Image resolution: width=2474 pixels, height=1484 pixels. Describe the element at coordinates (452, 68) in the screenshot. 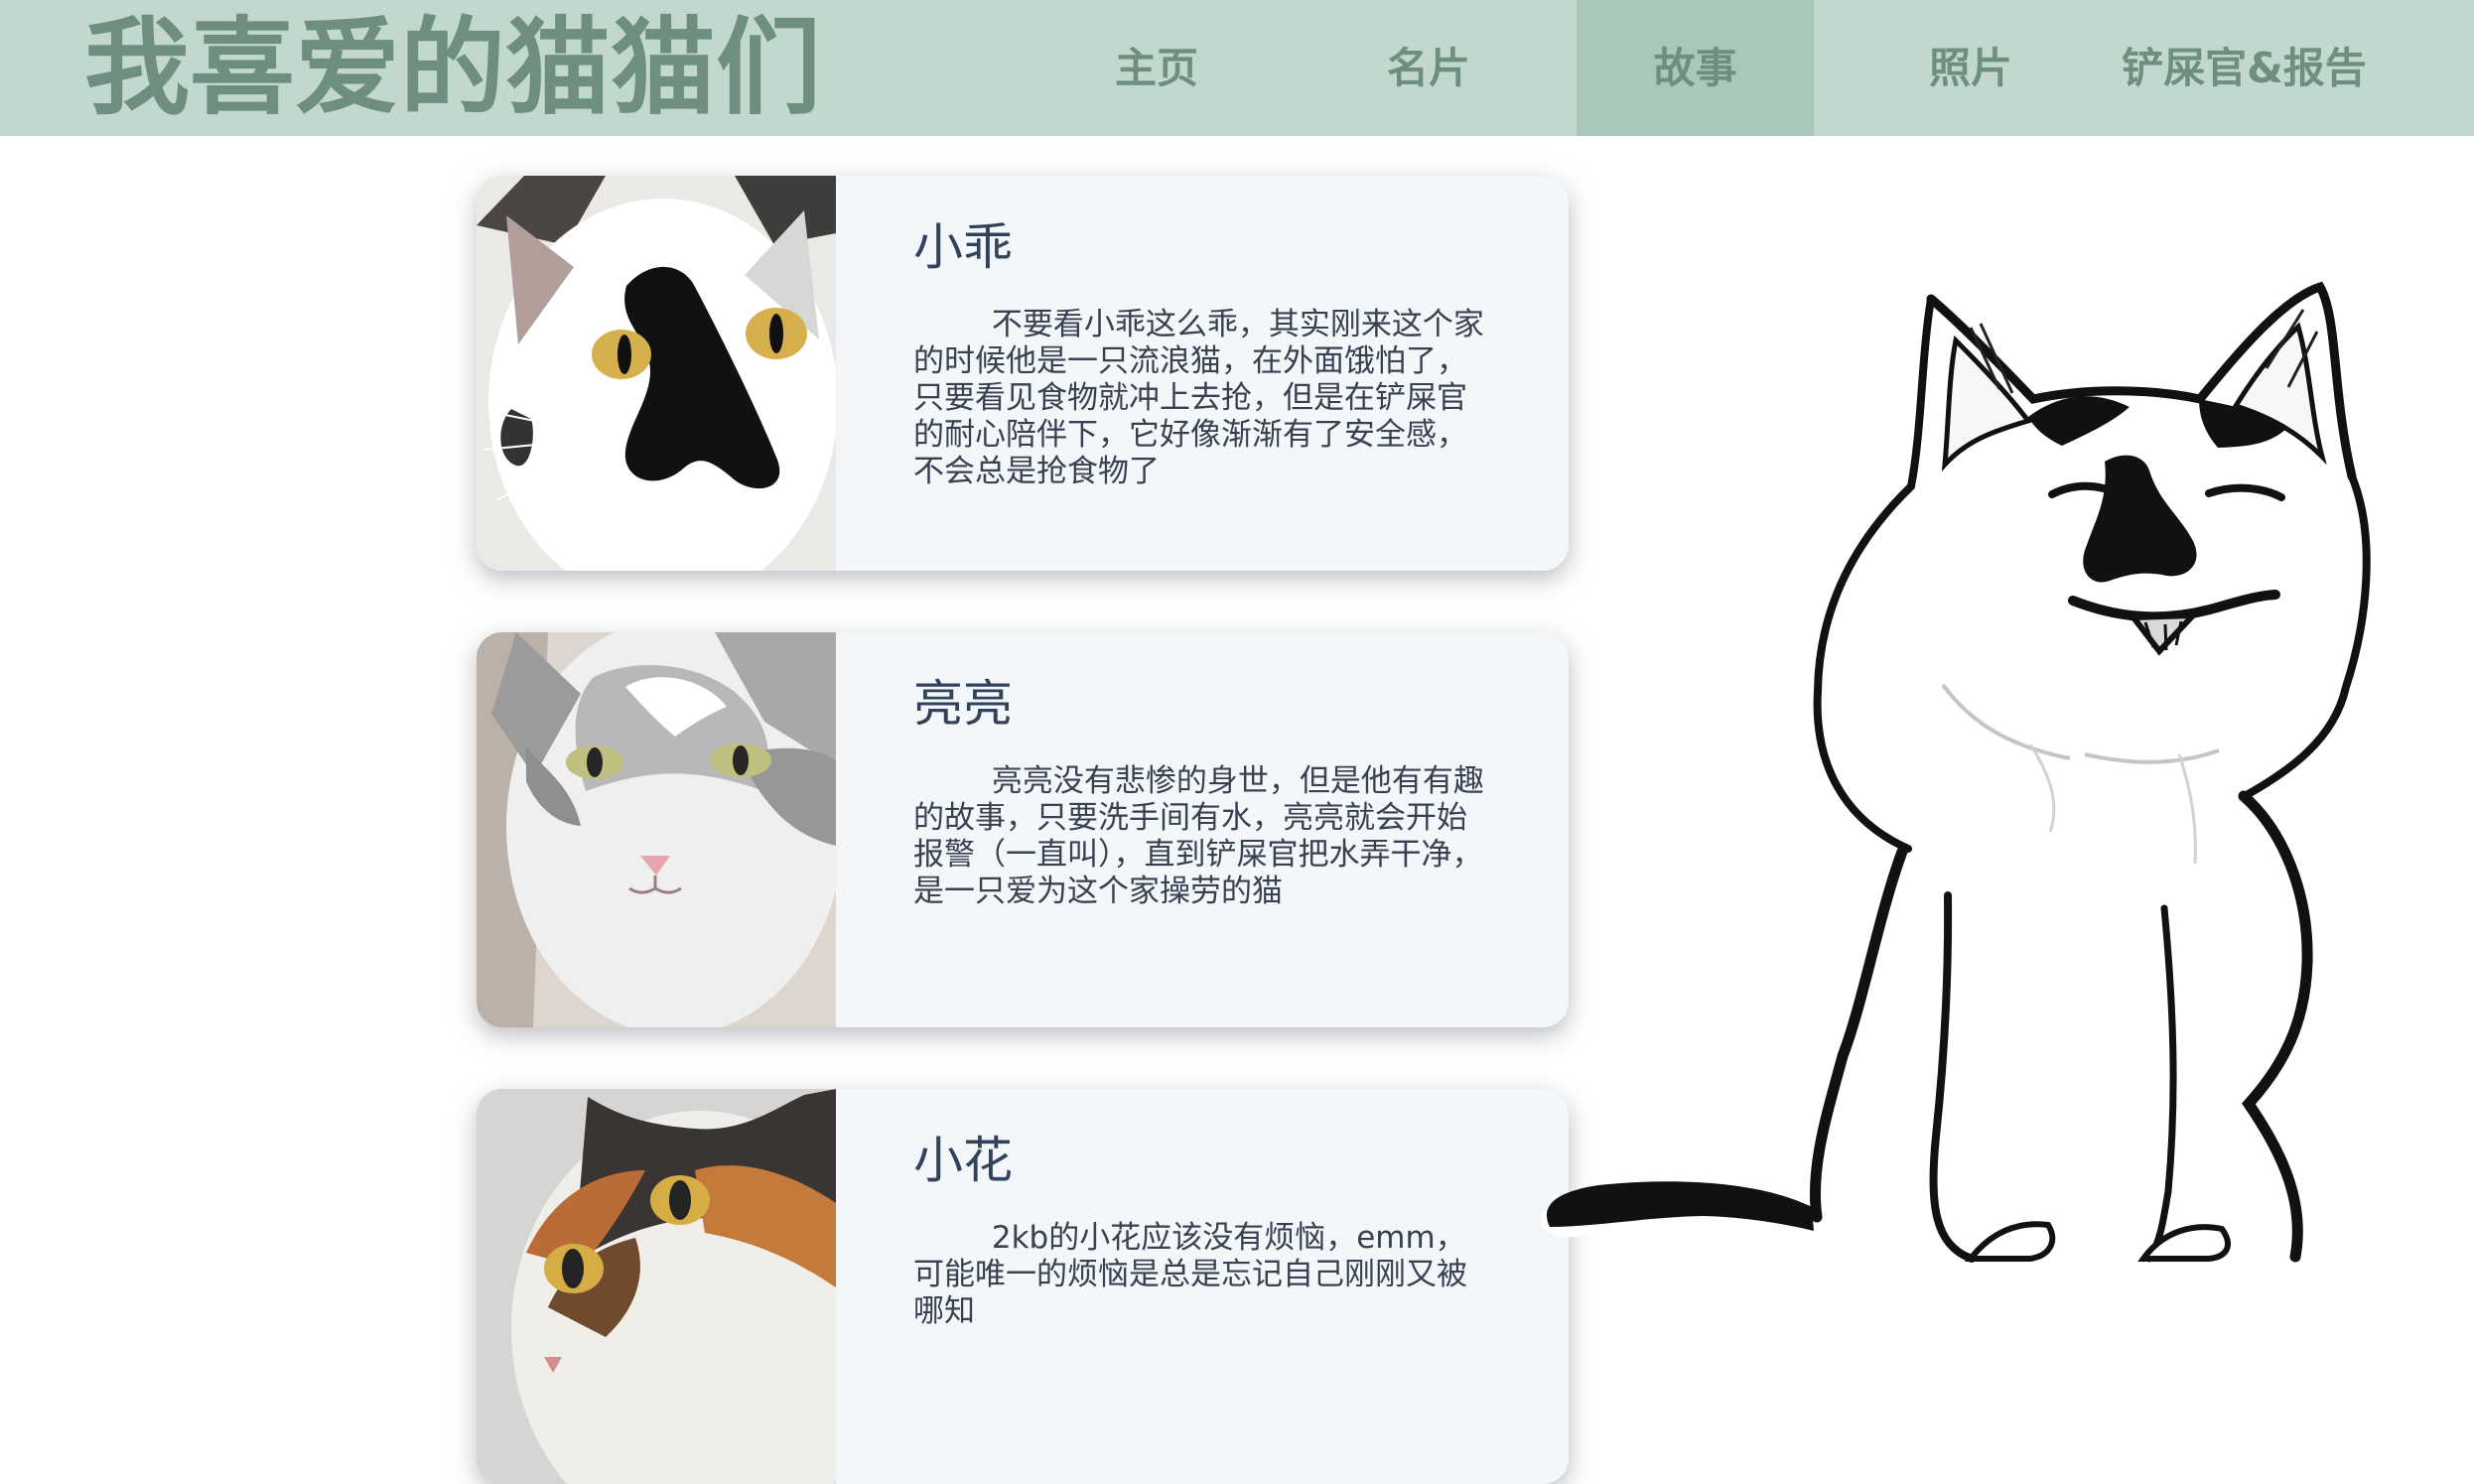

I see `site-title: 我喜爱的猫猫们` at that location.